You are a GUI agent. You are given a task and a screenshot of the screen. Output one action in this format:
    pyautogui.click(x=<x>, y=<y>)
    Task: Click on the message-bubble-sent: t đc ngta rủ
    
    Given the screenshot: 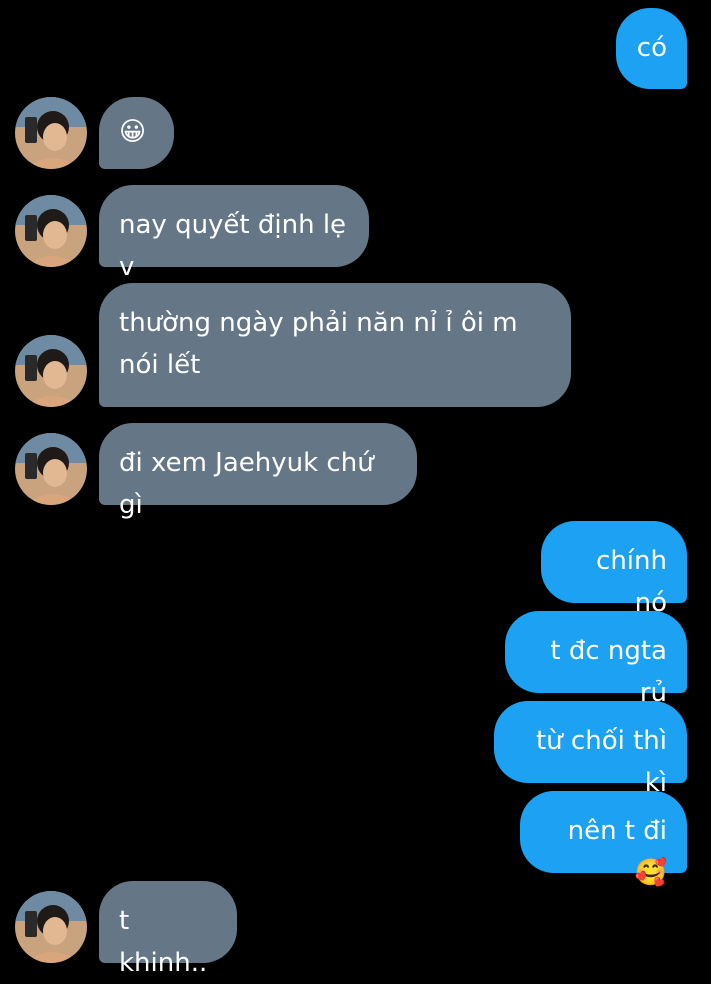 What is the action you would take?
    pyautogui.click(x=596, y=659)
    